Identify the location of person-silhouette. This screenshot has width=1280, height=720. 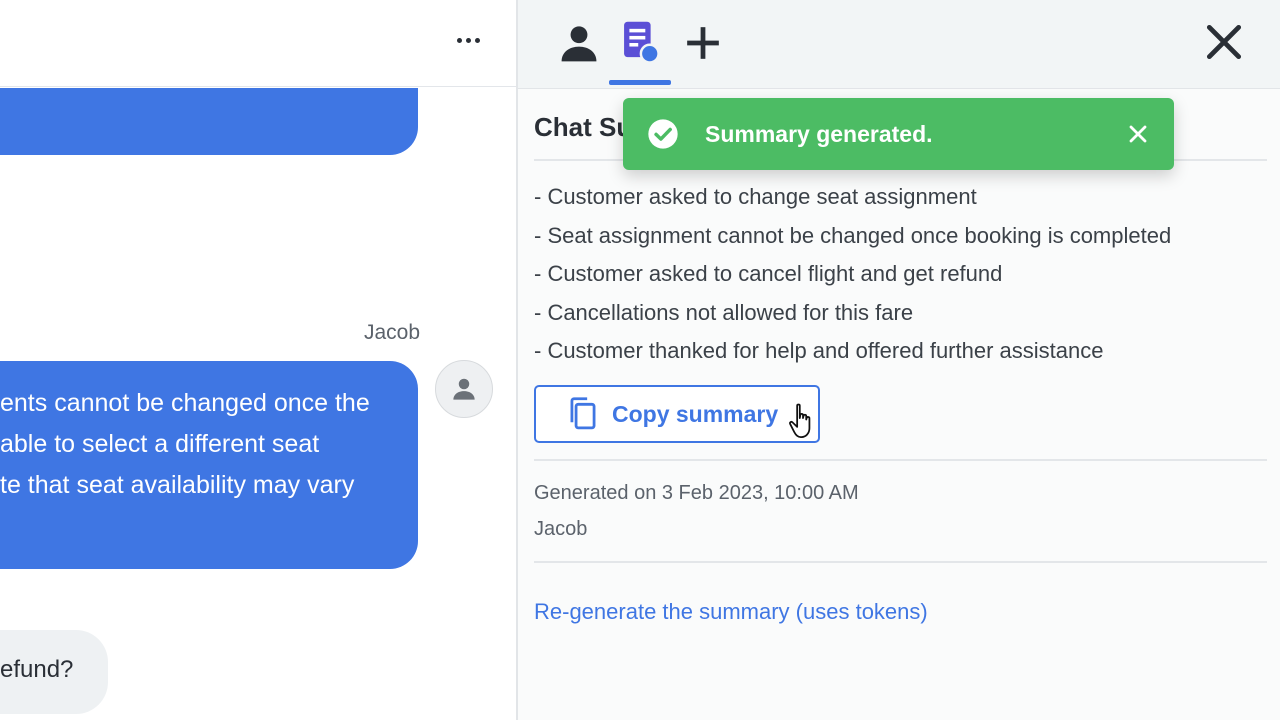
(464, 389).